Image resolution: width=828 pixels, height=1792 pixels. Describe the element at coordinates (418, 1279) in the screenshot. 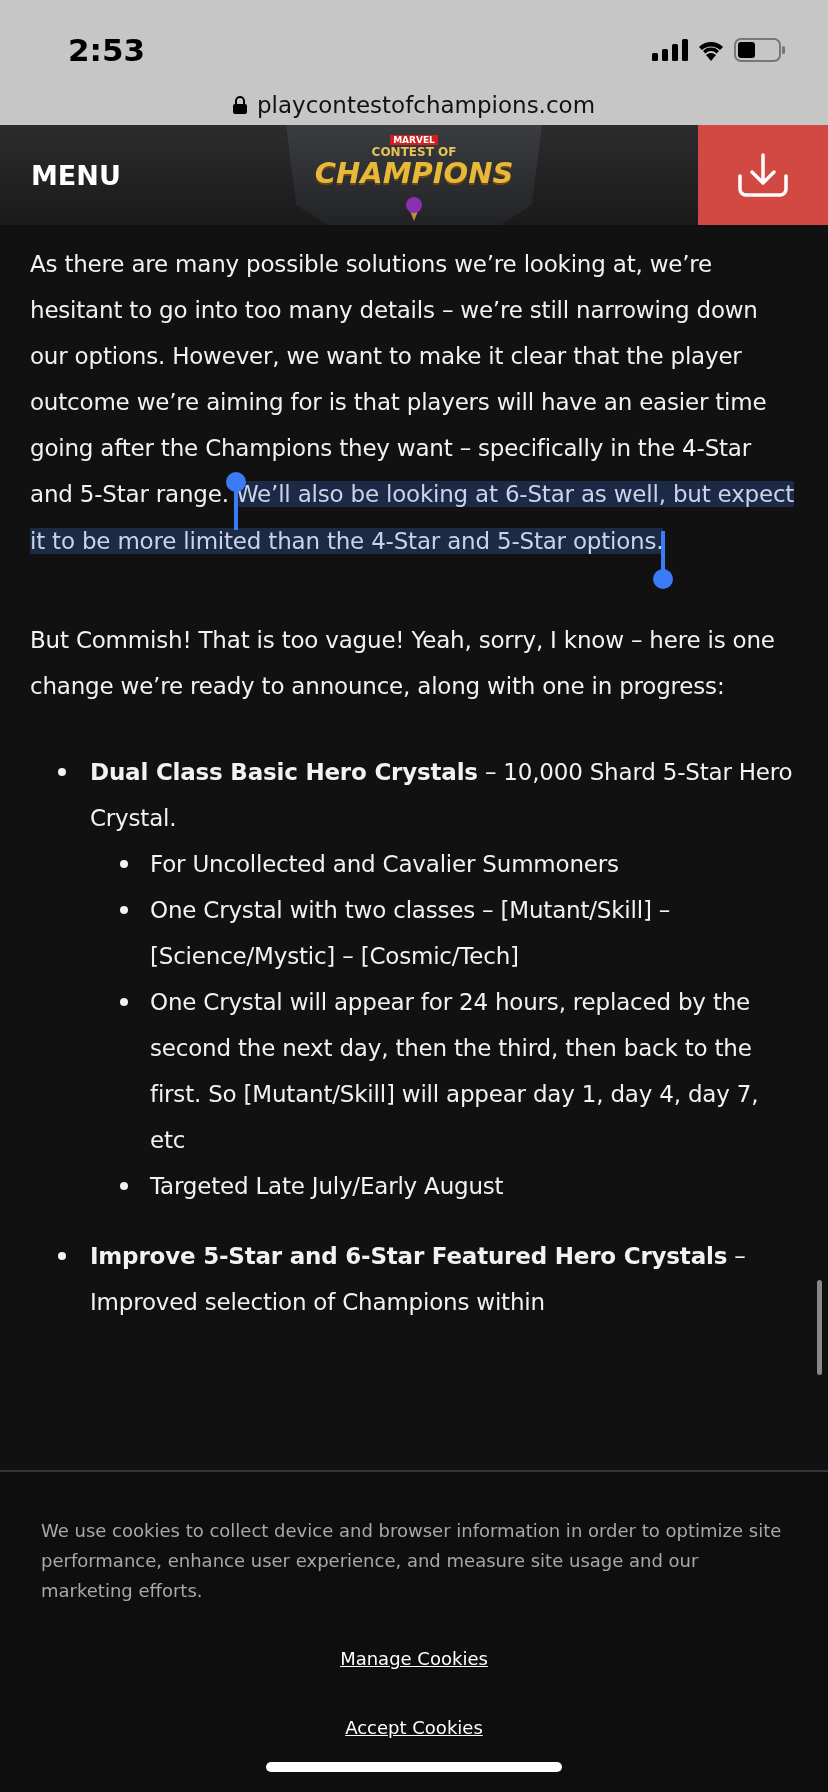

I see `list-item: Improve 5-Star and 6-Star Featured Hero Crystals – Improved selection of Champions within` at that location.